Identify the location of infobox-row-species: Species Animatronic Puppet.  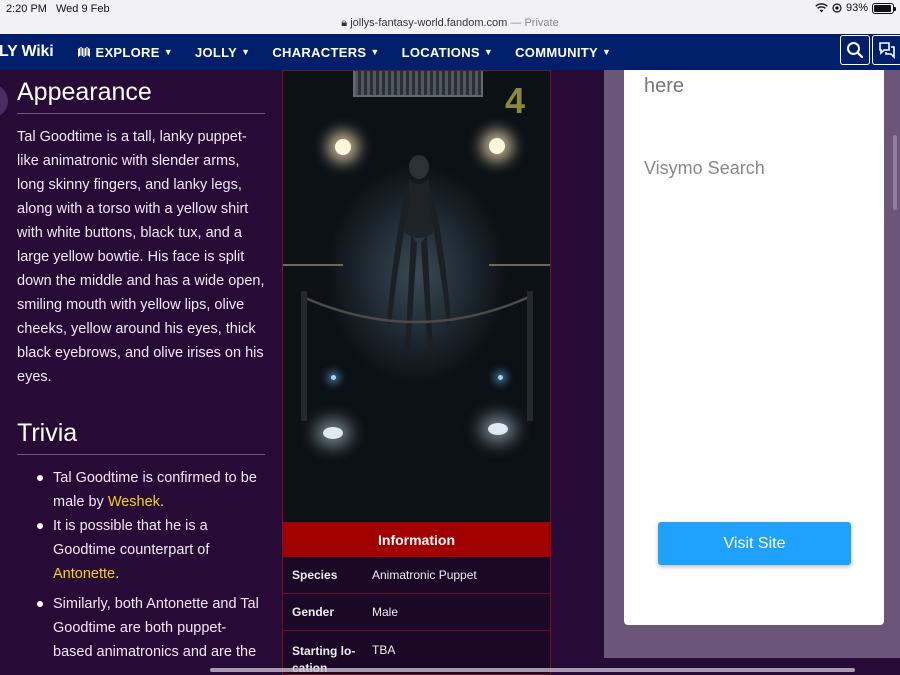
(416, 575).